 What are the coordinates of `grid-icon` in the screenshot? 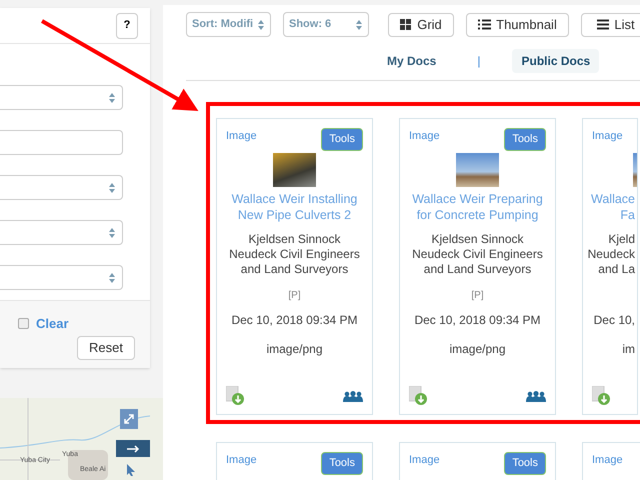 It's located at (406, 24).